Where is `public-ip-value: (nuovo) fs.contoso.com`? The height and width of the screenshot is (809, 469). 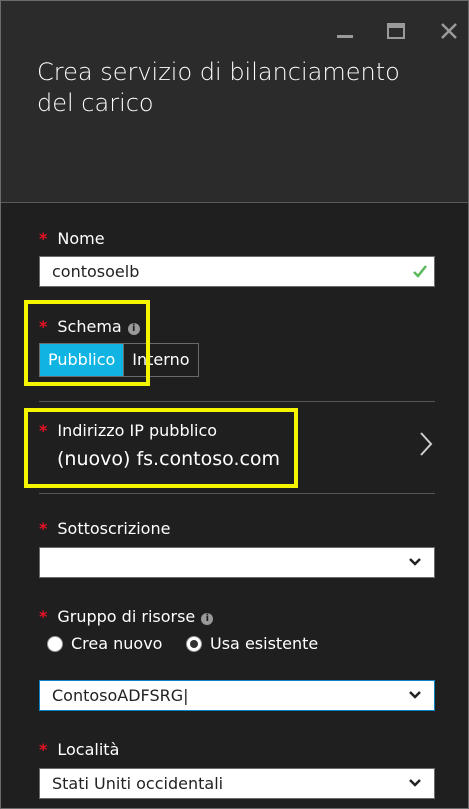 public-ip-value: (nuovo) fs.contoso.com is located at coordinates (168, 459).